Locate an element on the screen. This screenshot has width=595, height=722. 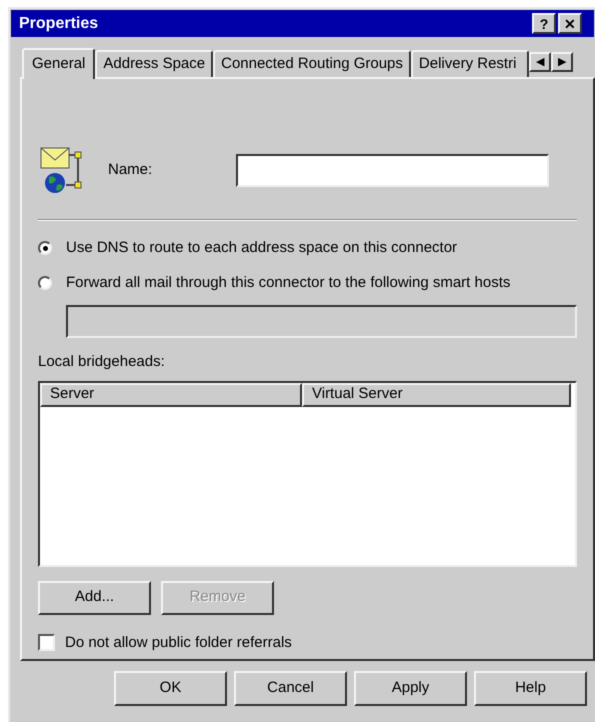
scroll-left-button: ◀ is located at coordinates (539, 62).